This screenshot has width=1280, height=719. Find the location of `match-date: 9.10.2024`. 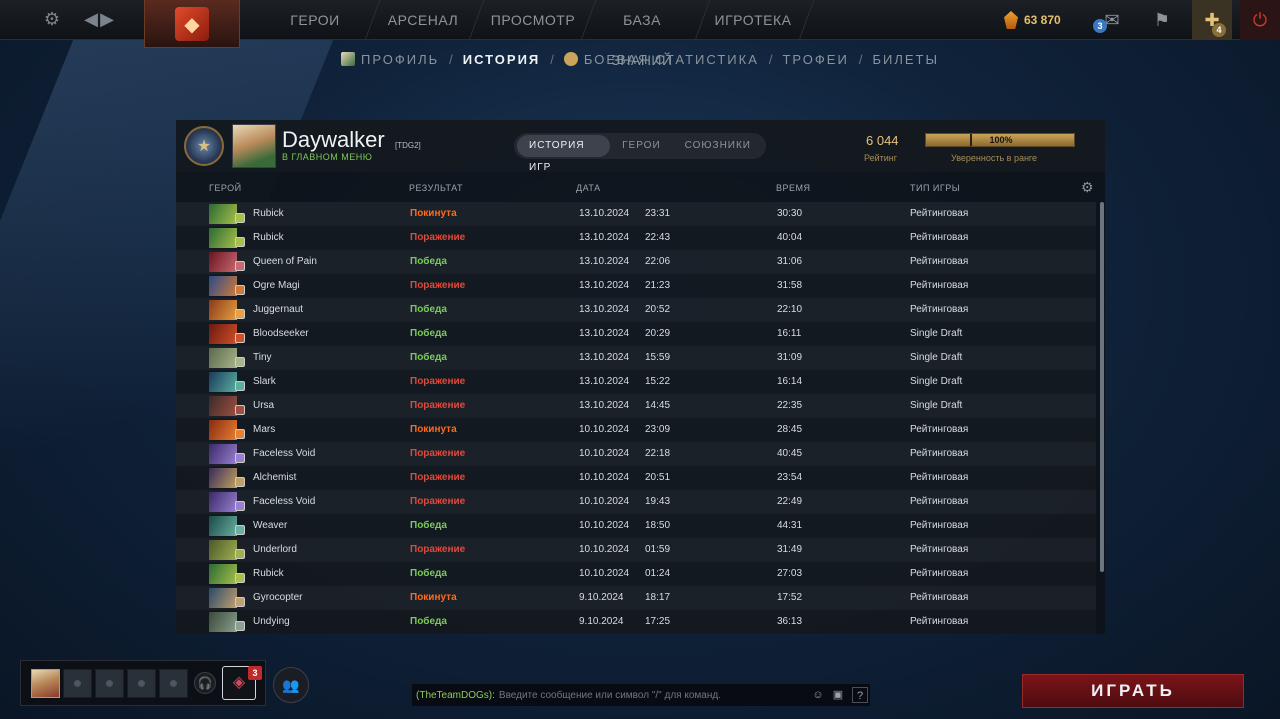

match-date: 9.10.2024 is located at coordinates (601, 597).